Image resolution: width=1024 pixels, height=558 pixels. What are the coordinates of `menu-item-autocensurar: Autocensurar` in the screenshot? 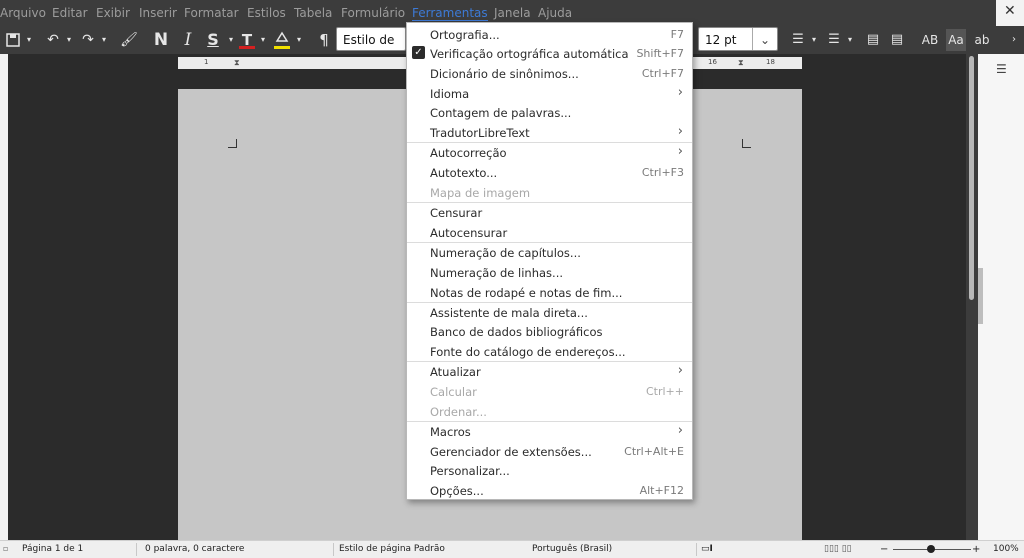 It's located at (549, 233).